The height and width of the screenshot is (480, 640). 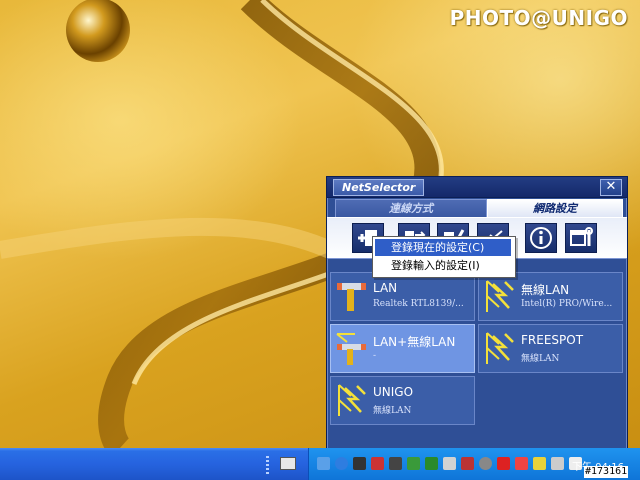 I want to click on tab-network-settings: 網路設定, so click(x=555, y=208).